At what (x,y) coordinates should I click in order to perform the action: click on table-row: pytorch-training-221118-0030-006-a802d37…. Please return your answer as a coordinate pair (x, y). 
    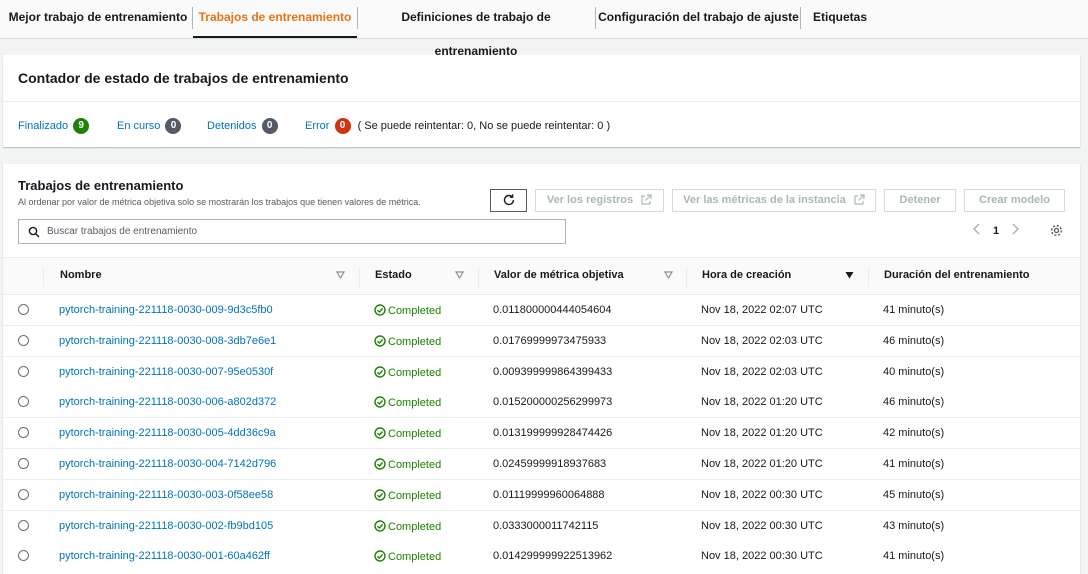
    Looking at the image, I should click on (541, 403).